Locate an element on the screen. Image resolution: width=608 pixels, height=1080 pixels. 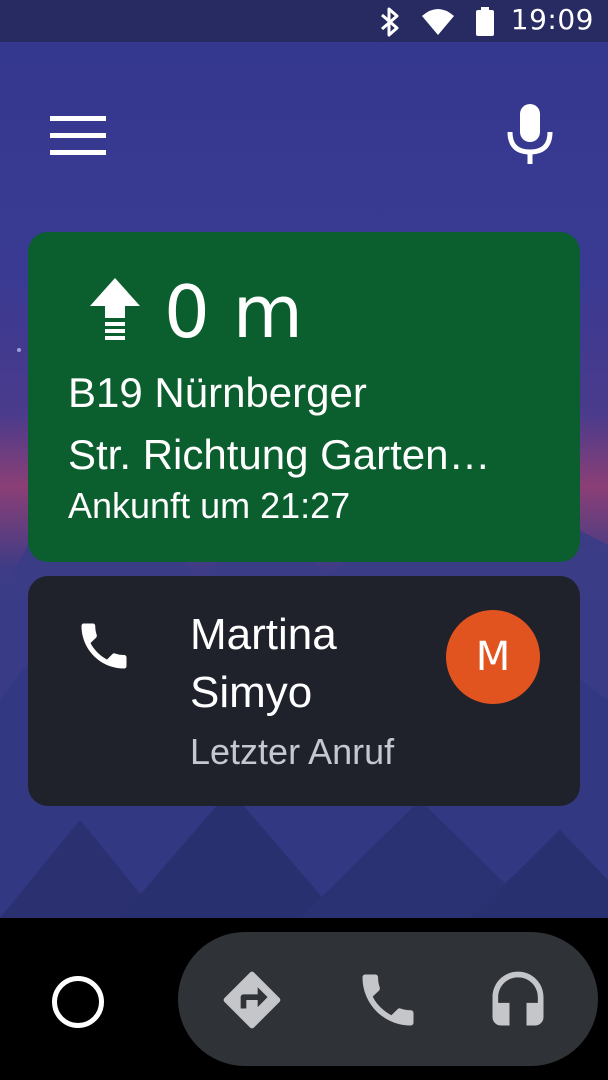
navigation-app-button is located at coordinates (252, 1000).